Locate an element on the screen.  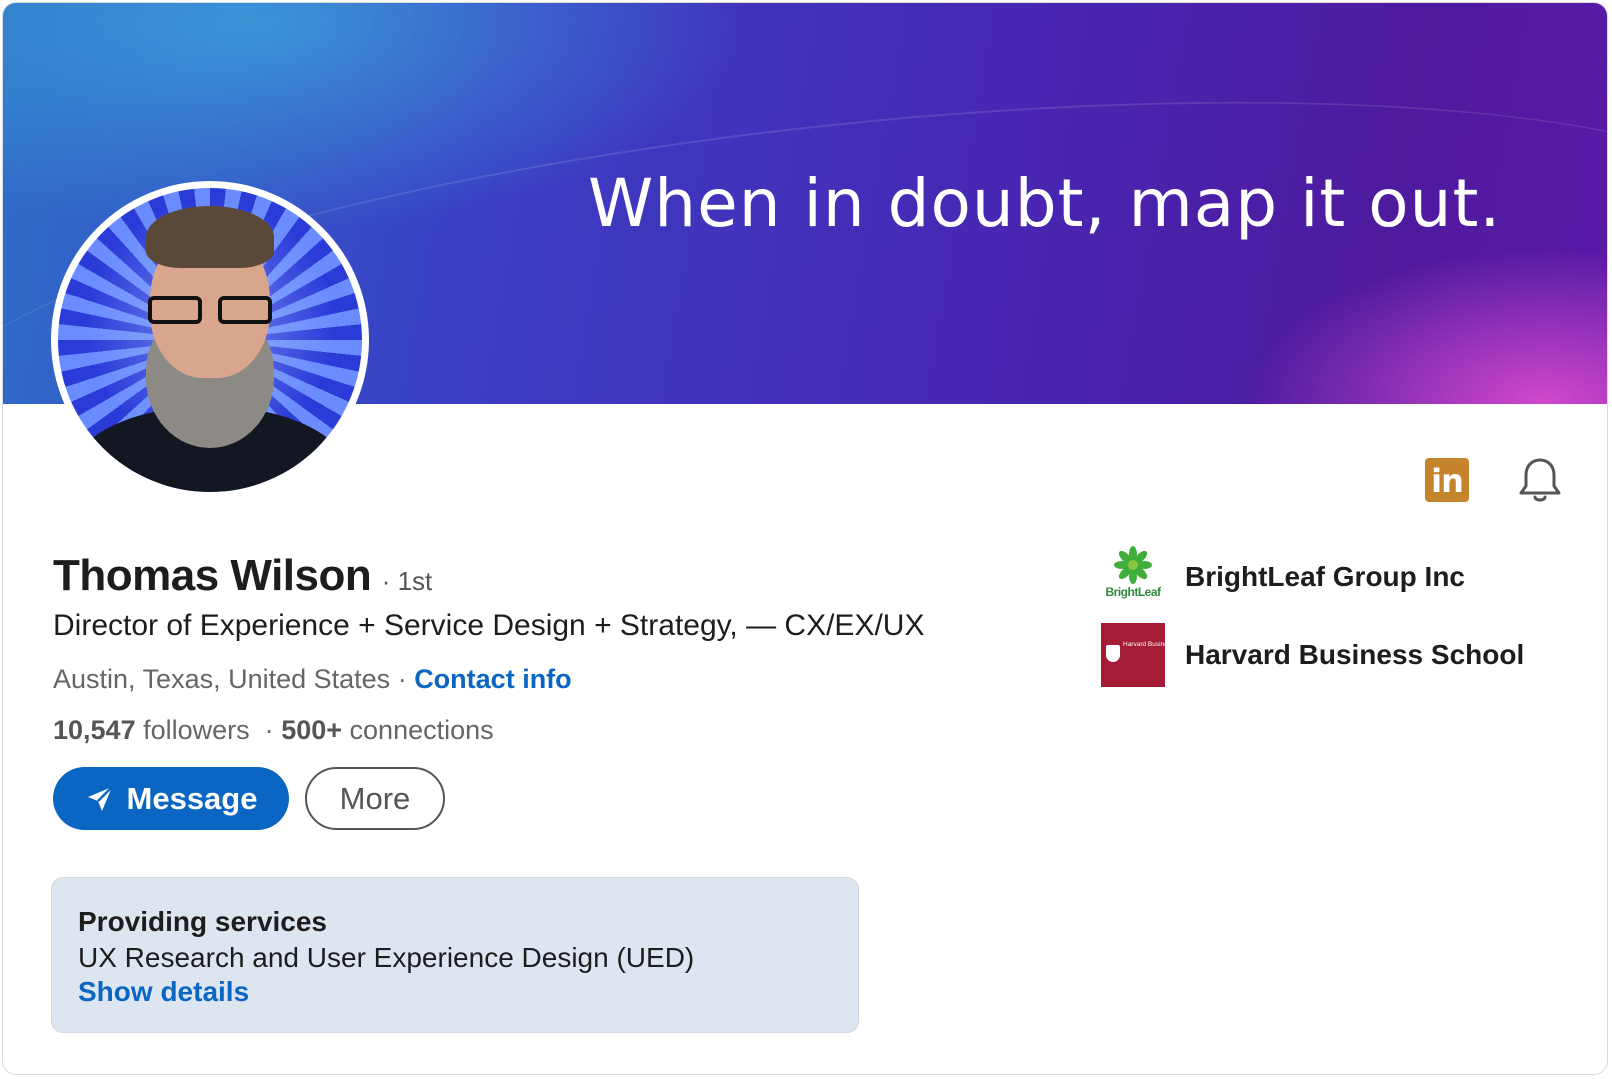
linkedin-icon: in is located at coordinates (1447, 480).